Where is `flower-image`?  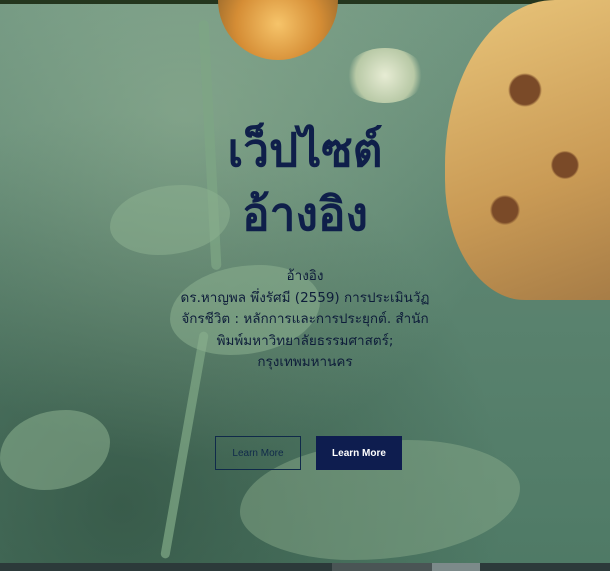
flower-image is located at coordinates (278, 30).